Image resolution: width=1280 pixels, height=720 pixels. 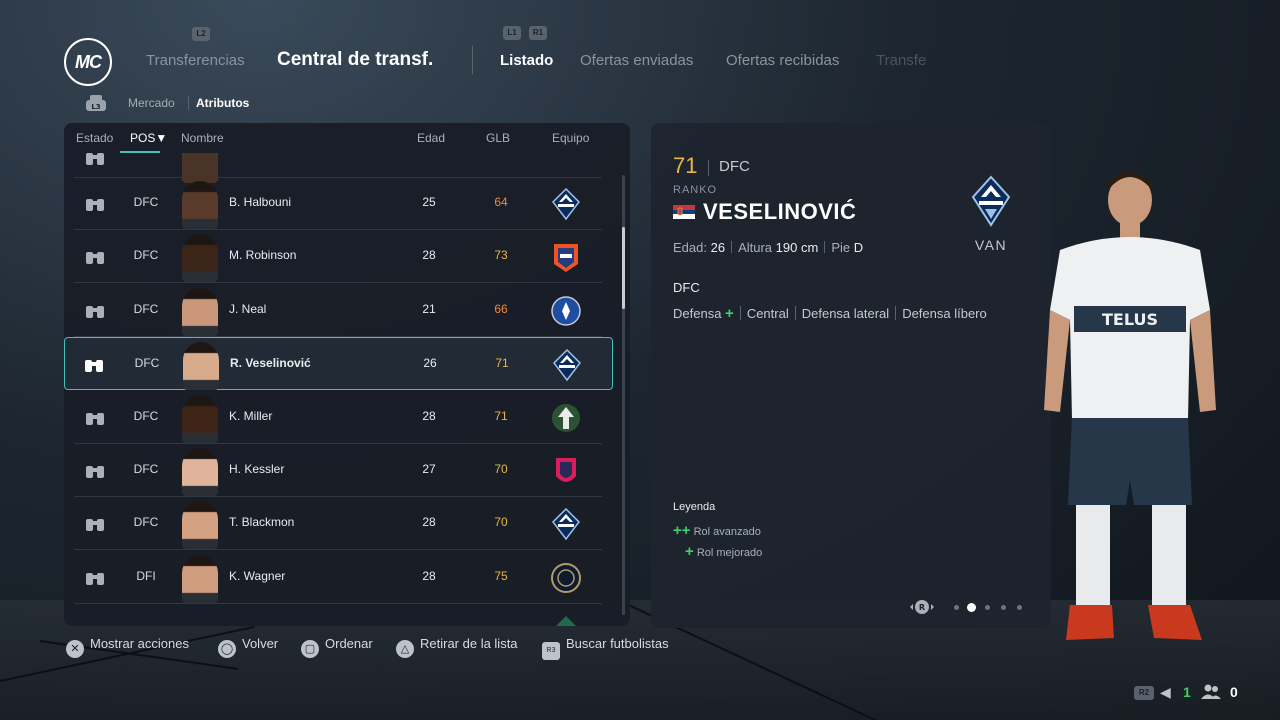 I want to click on table-row: DFC J. Neal 21 66, so click(x=338, y=310).